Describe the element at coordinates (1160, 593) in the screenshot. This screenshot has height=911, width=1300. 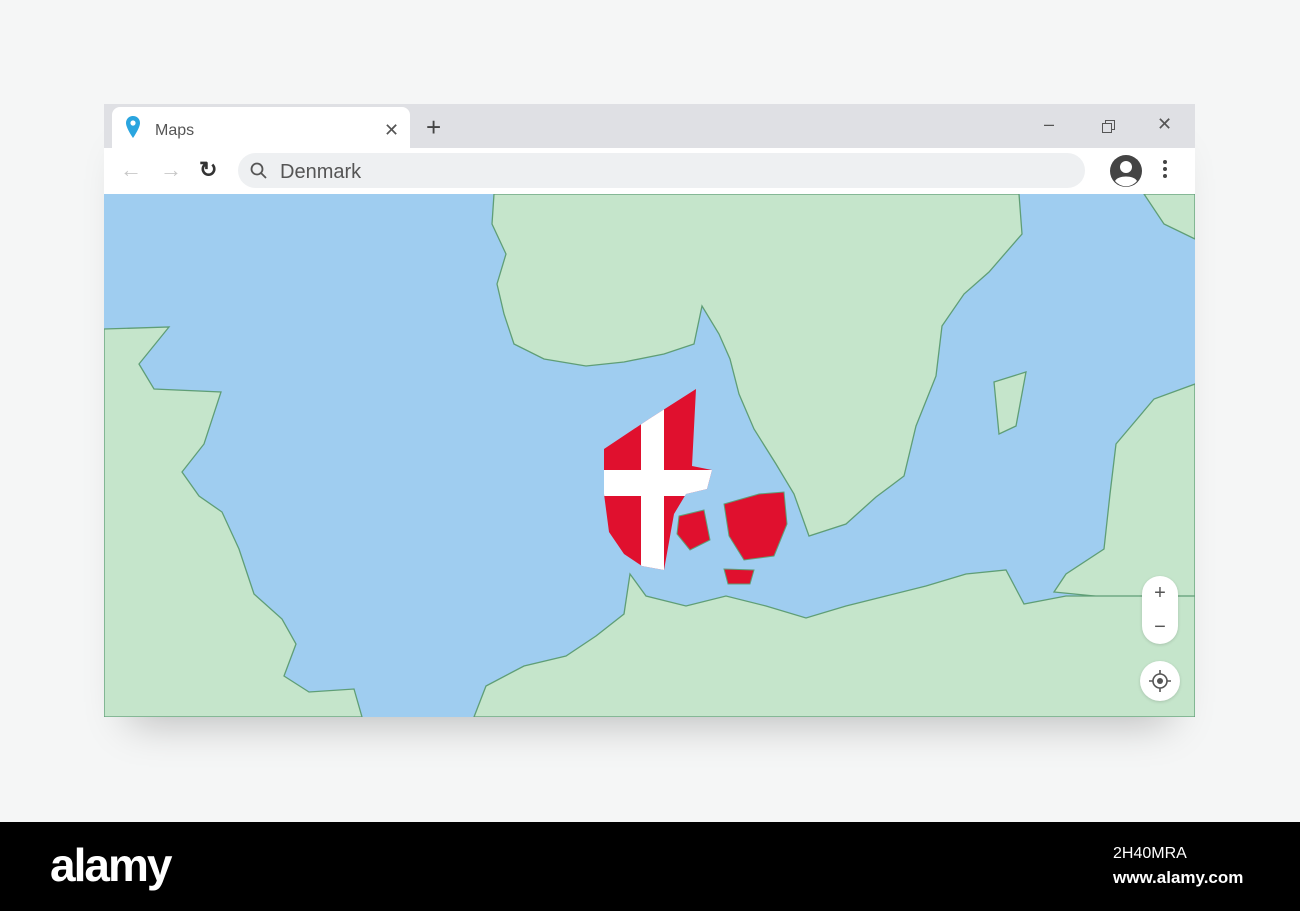
I see `zoom-in-button: +` at that location.